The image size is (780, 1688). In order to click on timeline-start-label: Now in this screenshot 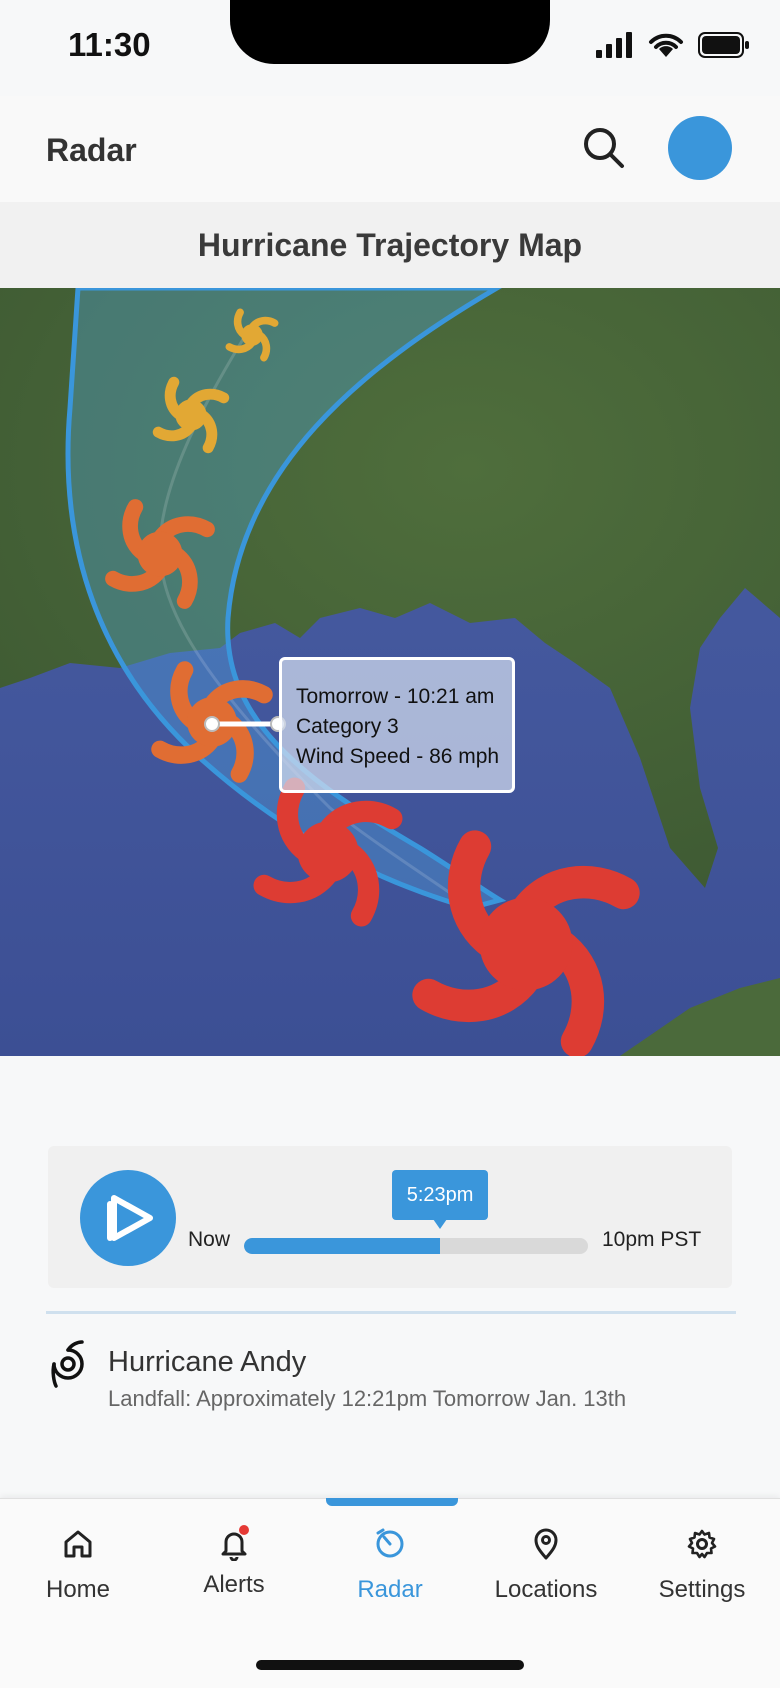, I will do `click(209, 1239)`.